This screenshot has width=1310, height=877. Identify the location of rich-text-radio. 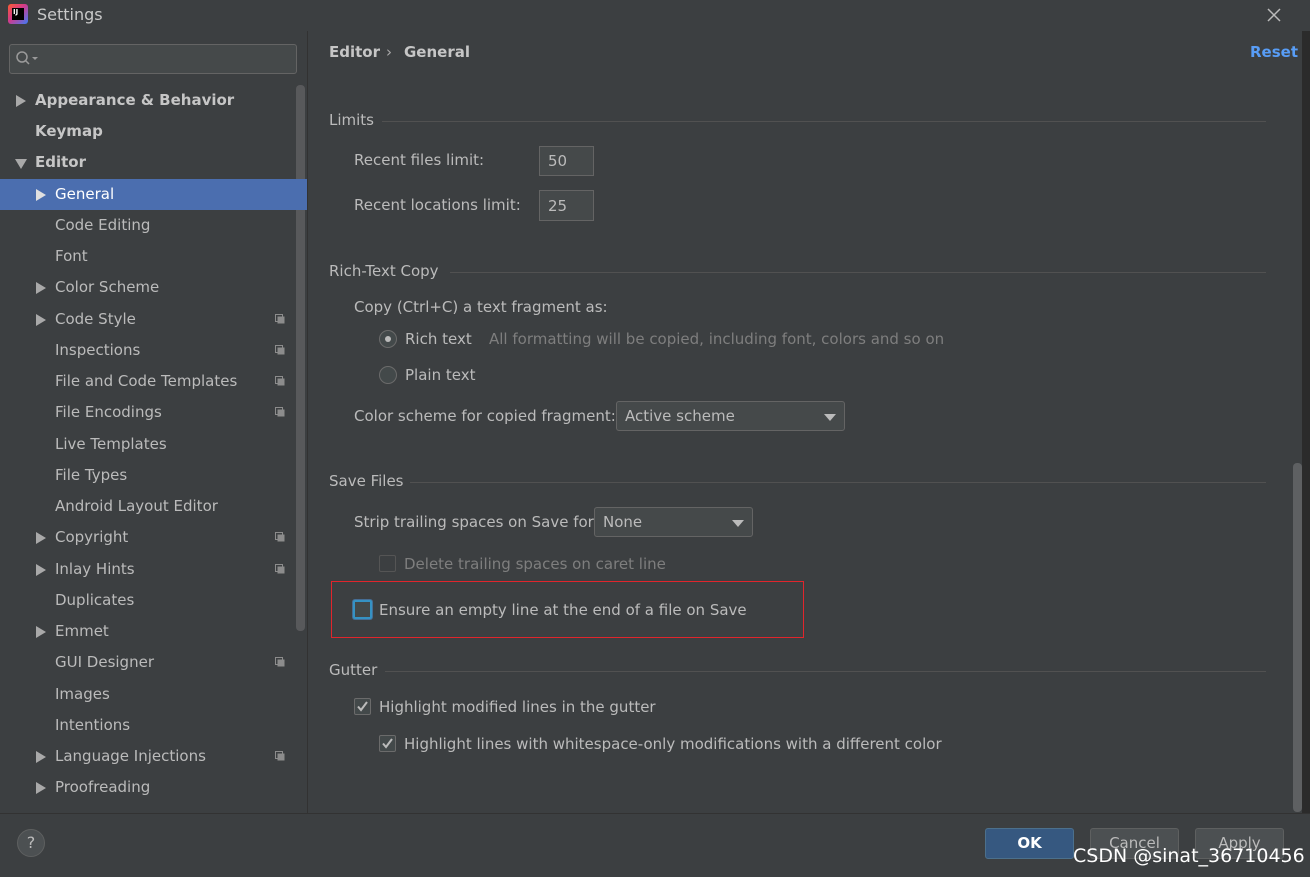
(388, 339).